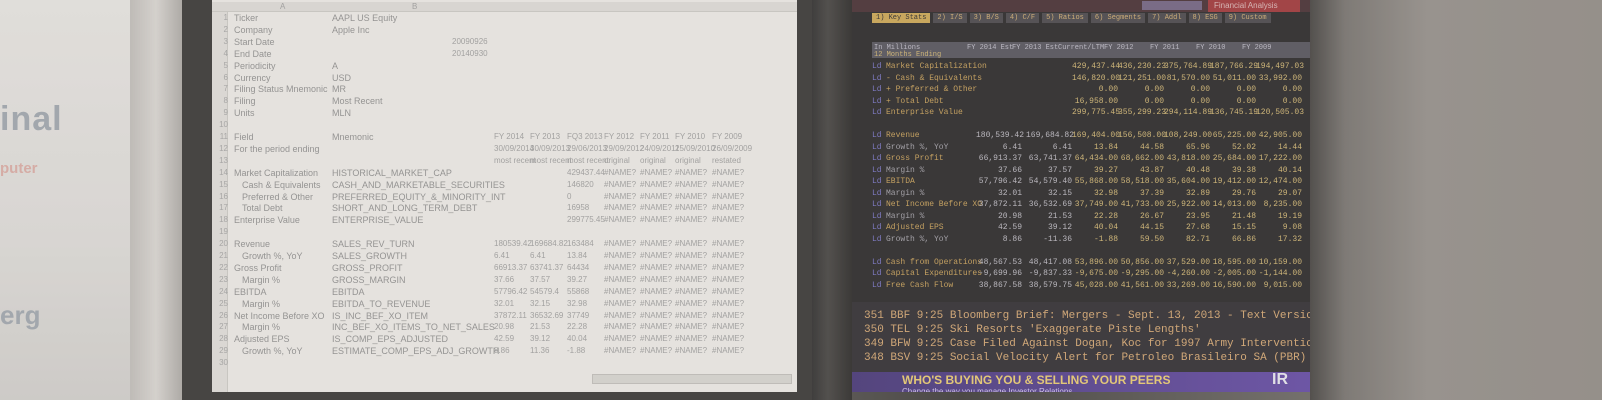  What do you see at coordinates (1081, 6) in the screenshot?
I see `bloomberg-top-bar: Financial Analysis` at bounding box center [1081, 6].